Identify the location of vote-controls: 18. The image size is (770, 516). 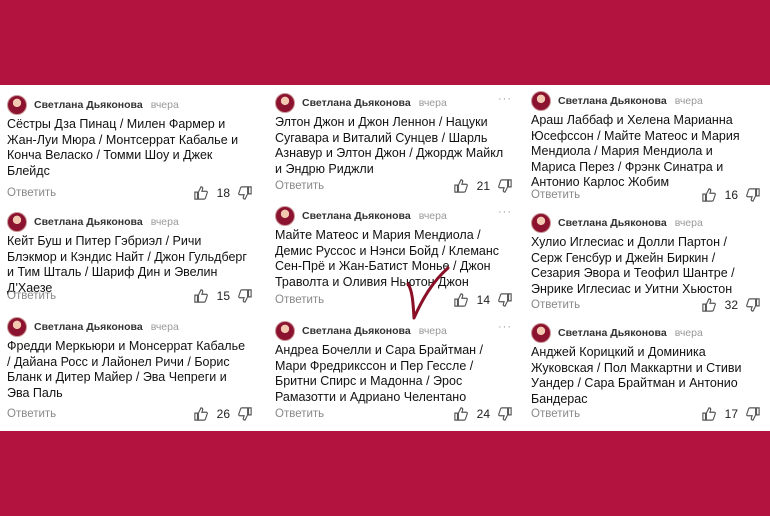
(223, 193).